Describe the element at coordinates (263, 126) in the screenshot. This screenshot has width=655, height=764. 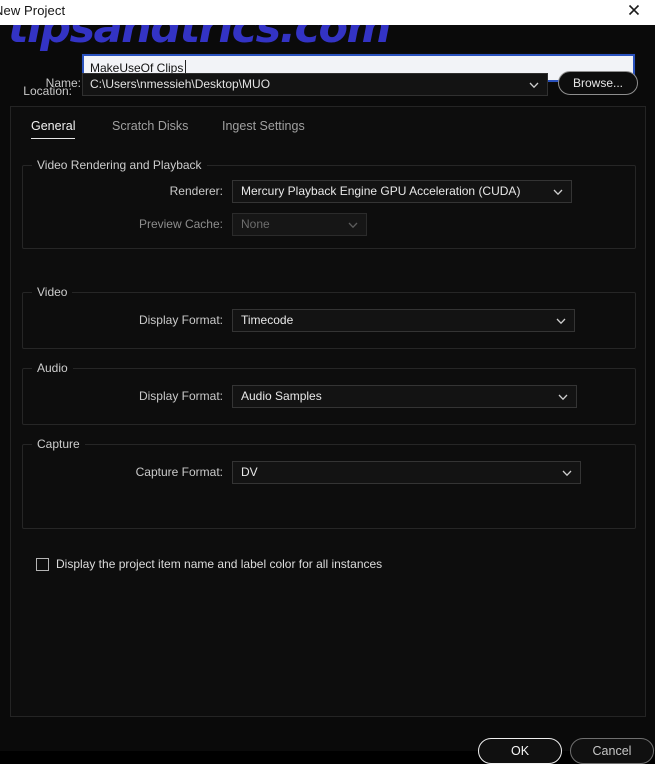
I see `tab-ingest-settings: Ingest Settings` at that location.